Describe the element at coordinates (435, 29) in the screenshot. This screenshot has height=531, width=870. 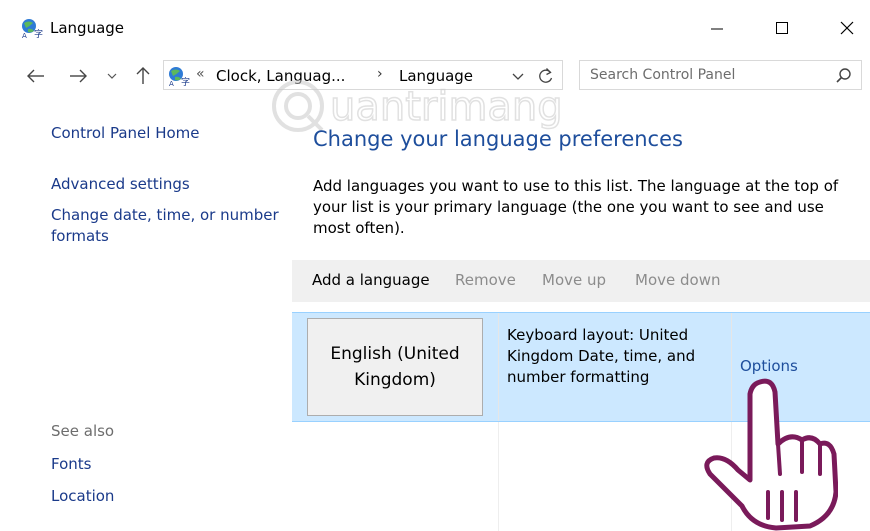
I see `title-bar: 字 A Language` at that location.